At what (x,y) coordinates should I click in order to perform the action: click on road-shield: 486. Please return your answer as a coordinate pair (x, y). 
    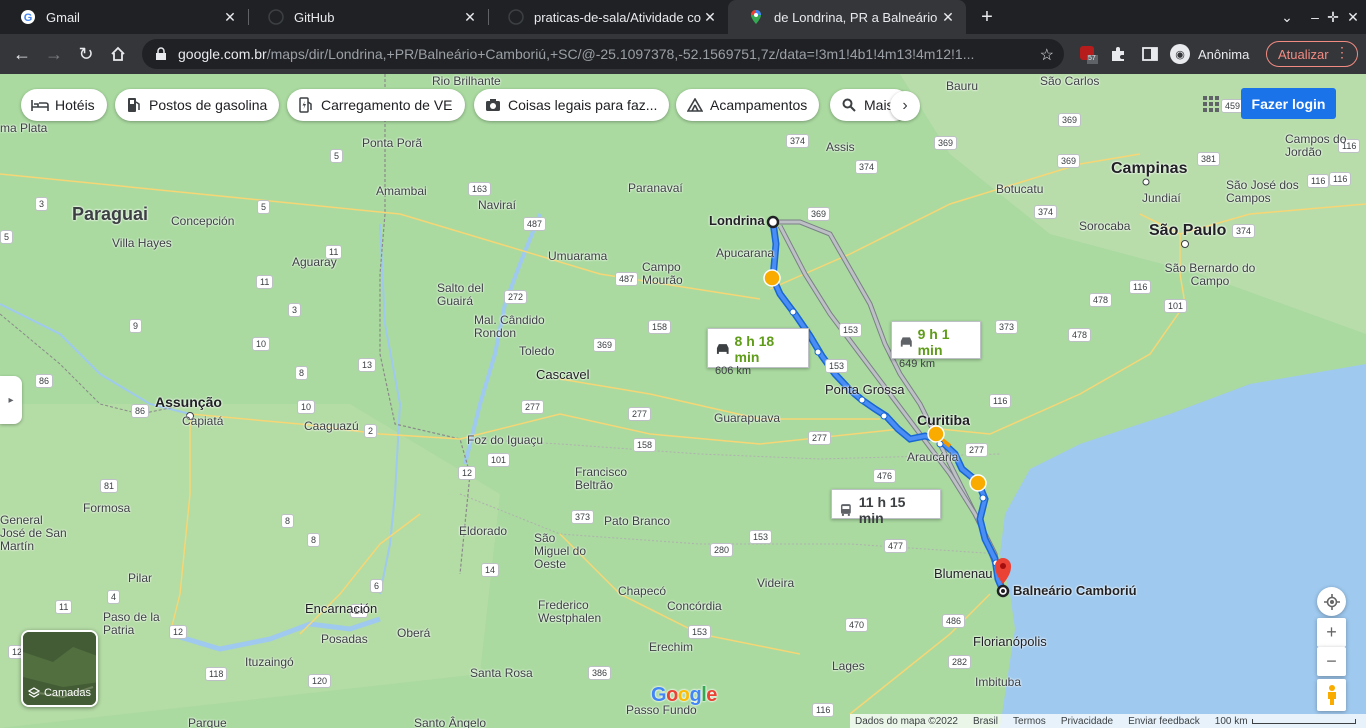
    Looking at the image, I should click on (954, 621).